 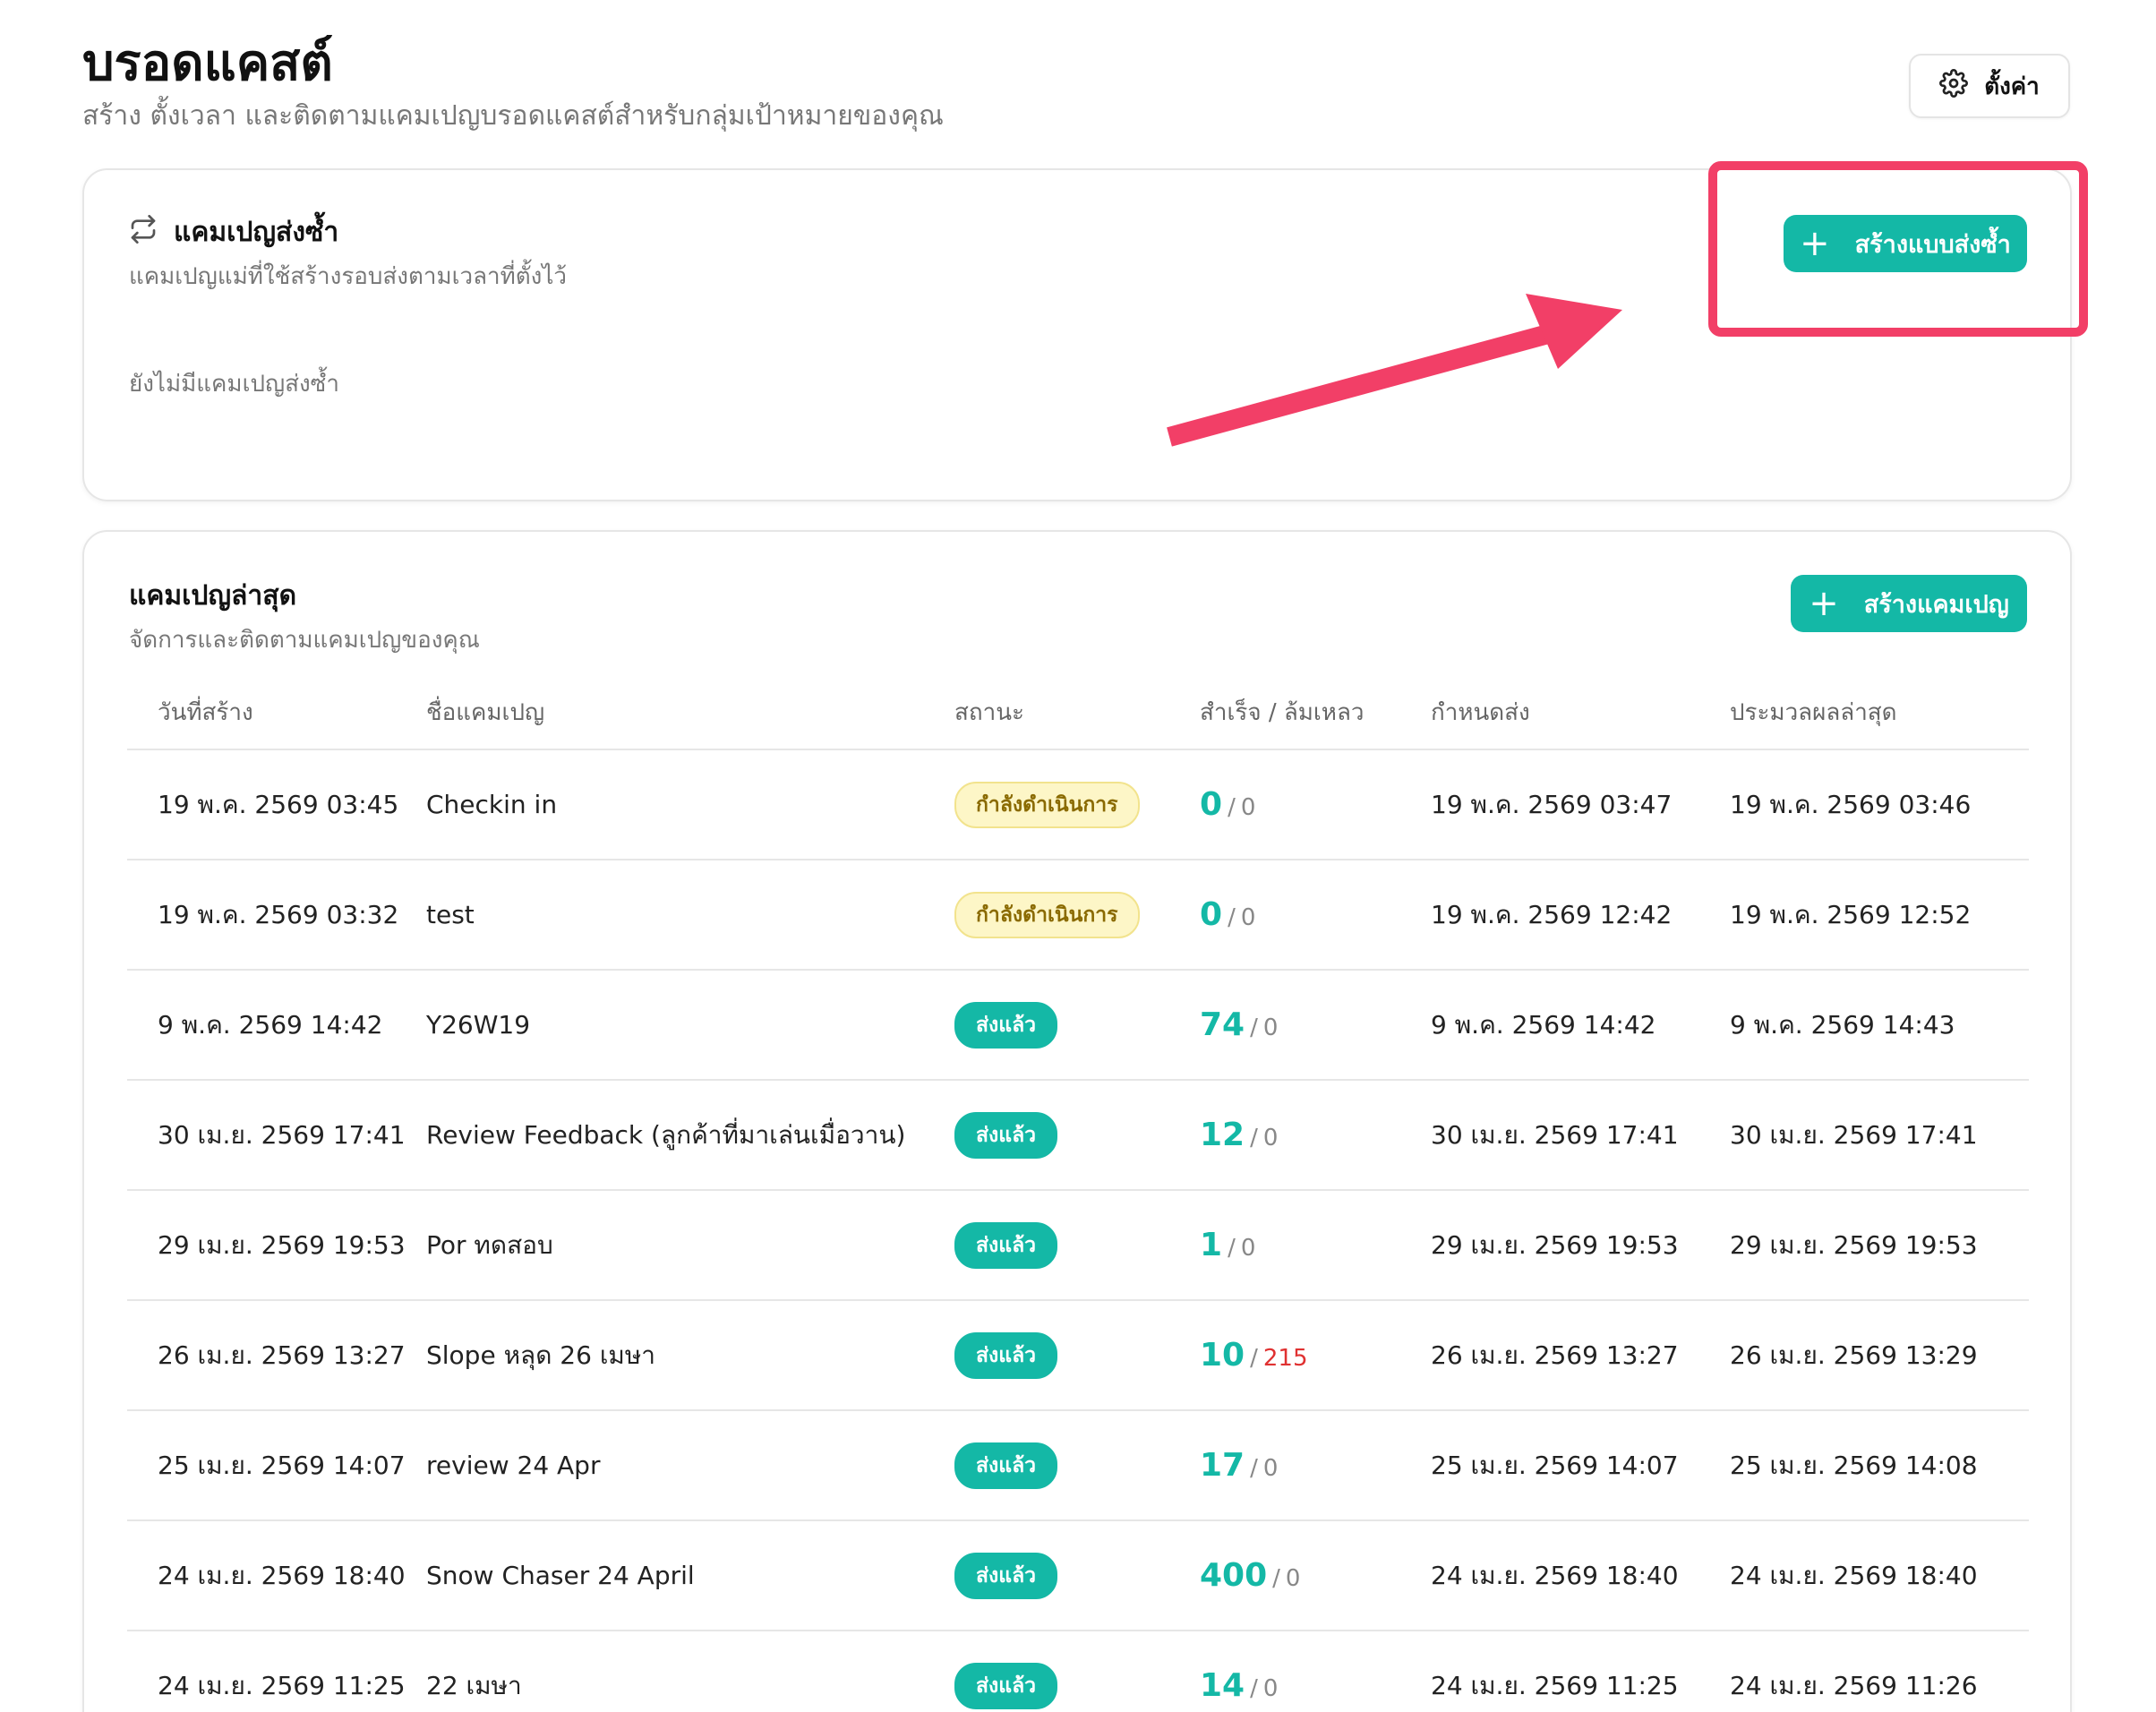 I want to click on cell-processed: 26 เม.ย. 2569 13:29, so click(x=1854, y=1355).